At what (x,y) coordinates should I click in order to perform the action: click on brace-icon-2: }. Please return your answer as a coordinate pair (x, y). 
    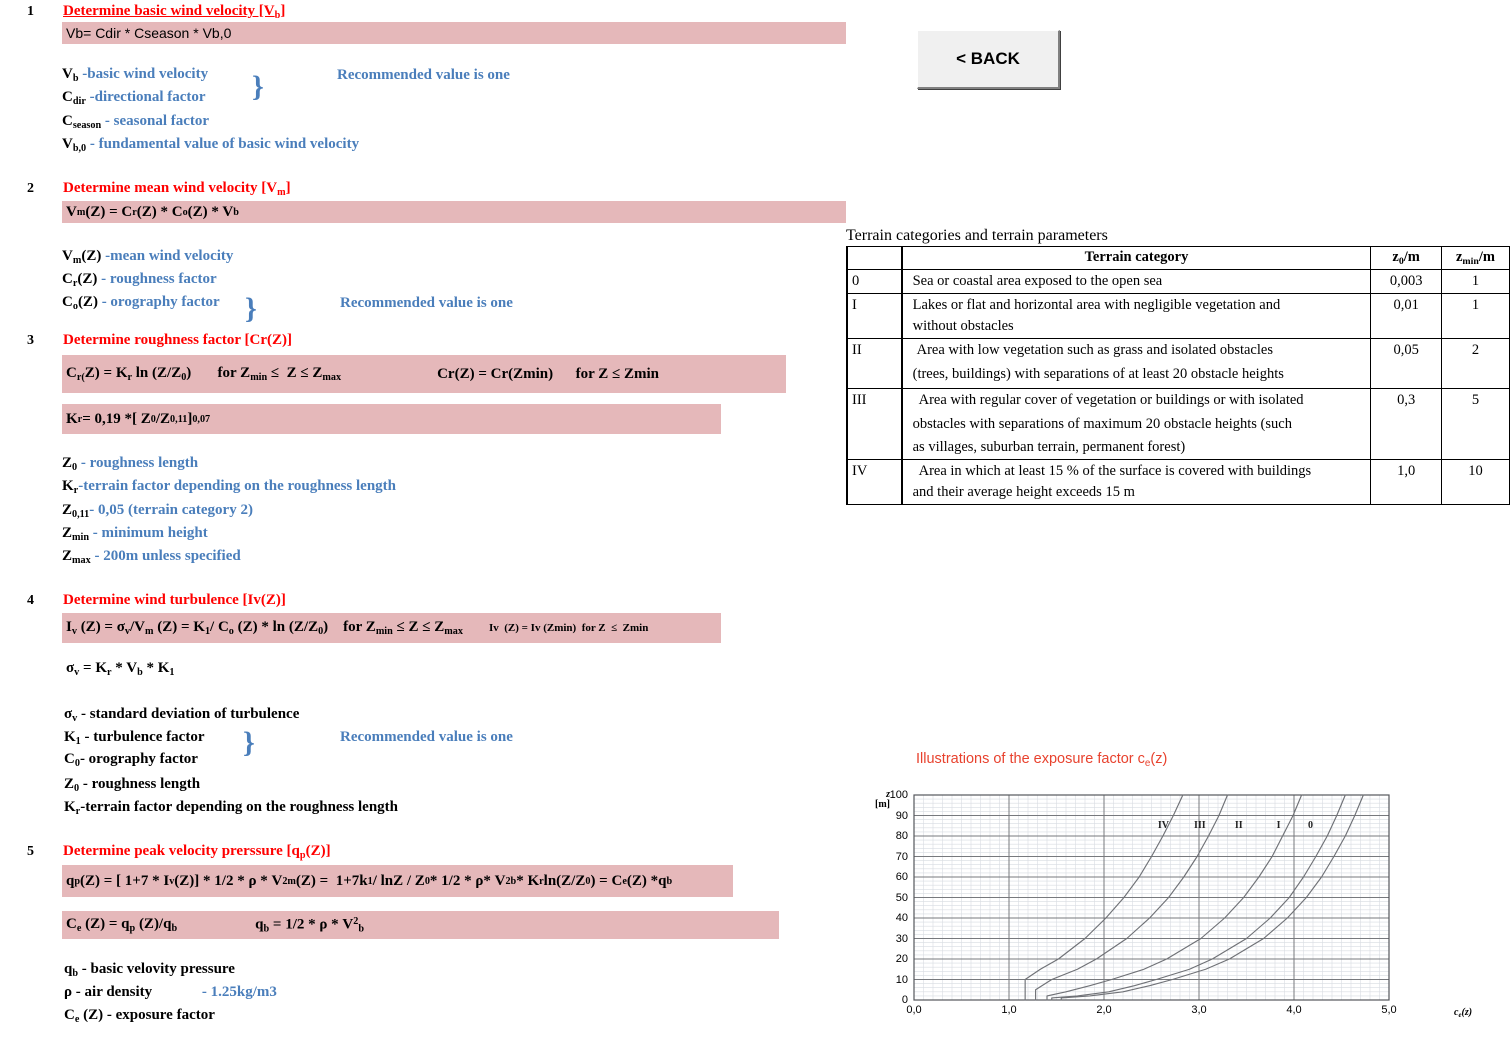
    Looking at the image, I should click on (251, 308).